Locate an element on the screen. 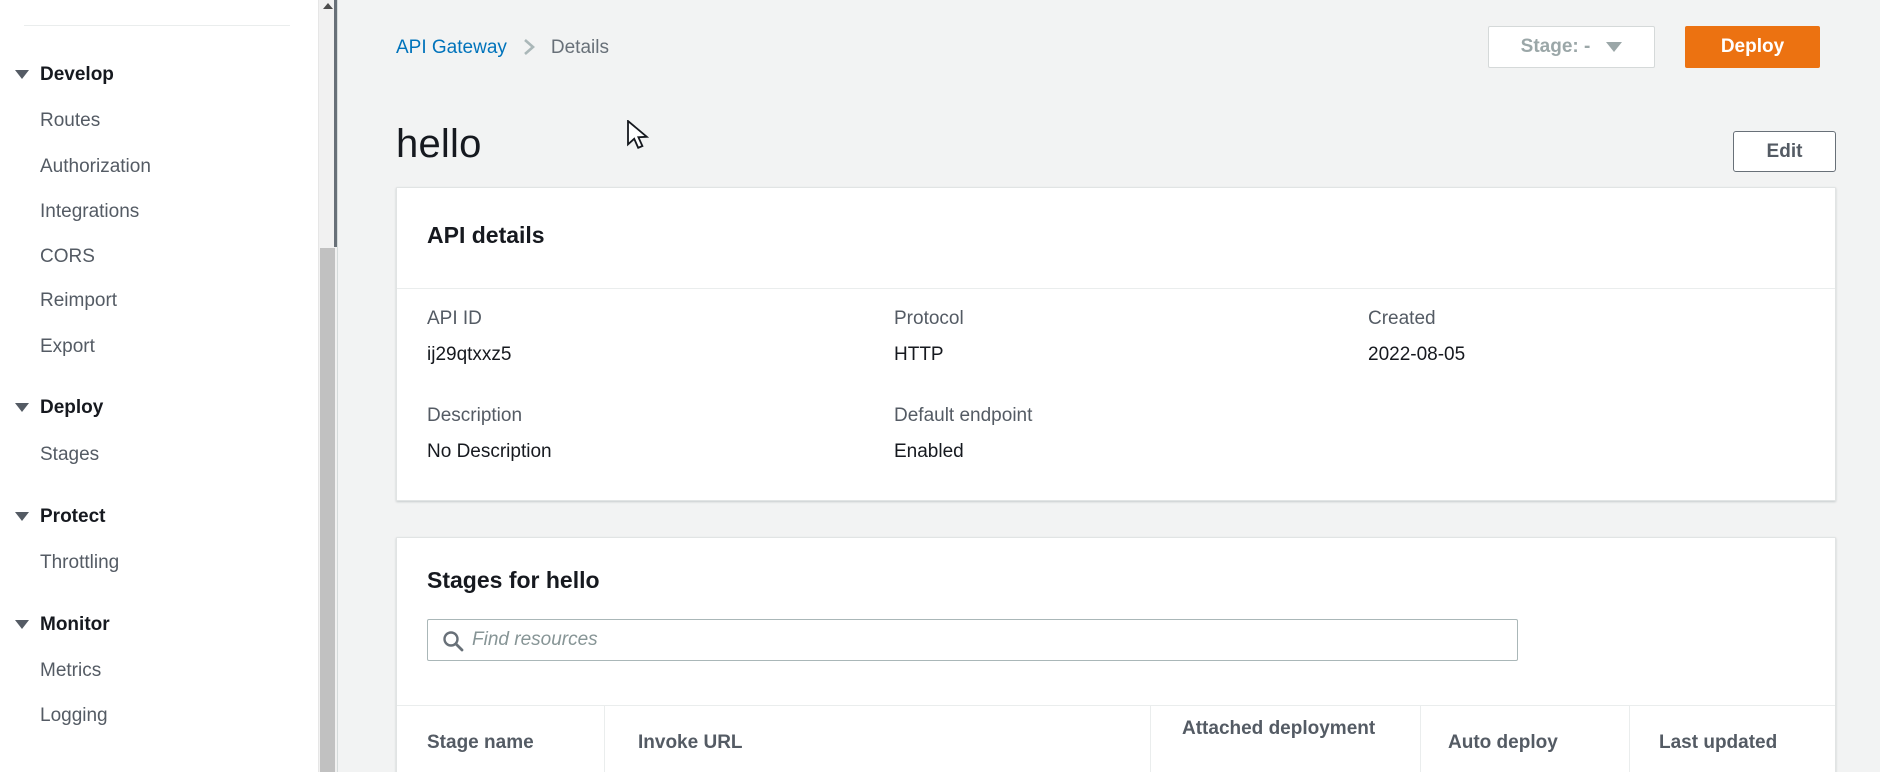 This screenshot has height=772, width=1880. field-default-endpoint: Default endpoint Enabled is located at coordinates (963, 434).